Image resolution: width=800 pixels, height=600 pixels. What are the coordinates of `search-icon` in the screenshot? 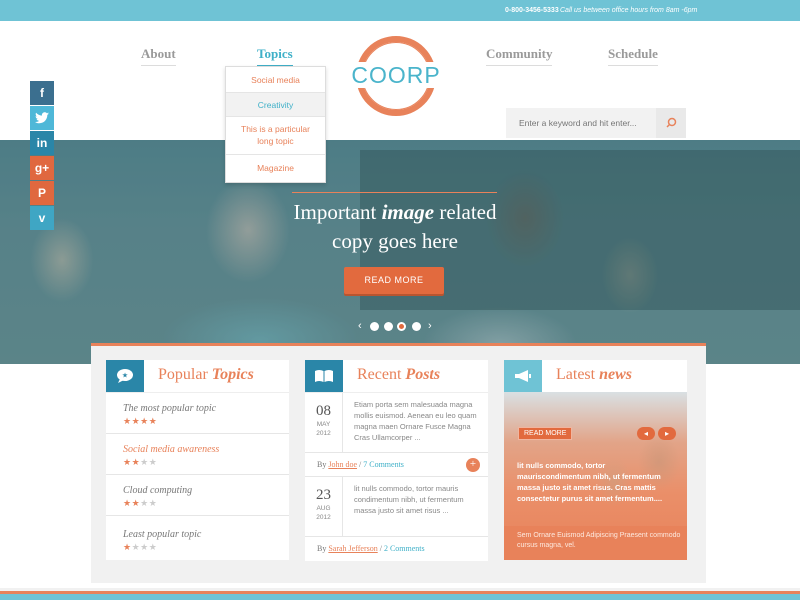 It's located at (671, 122).